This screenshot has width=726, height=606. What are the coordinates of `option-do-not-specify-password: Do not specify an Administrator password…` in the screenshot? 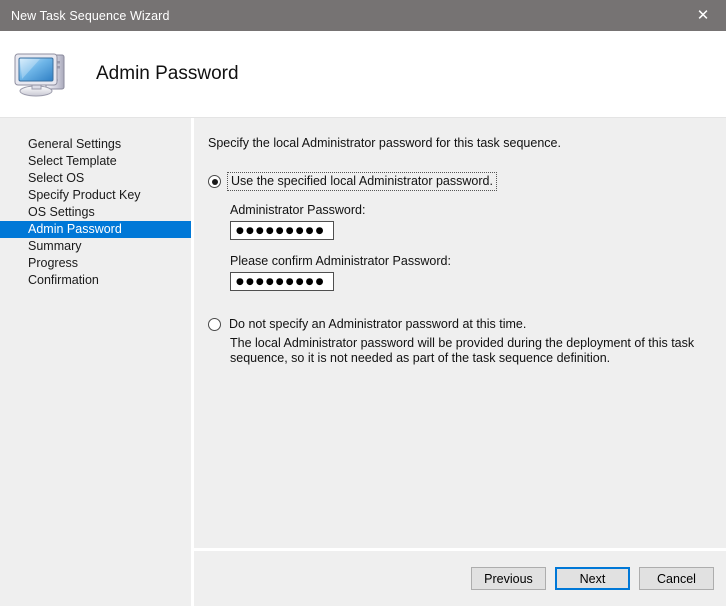 It's located at (461, 324).